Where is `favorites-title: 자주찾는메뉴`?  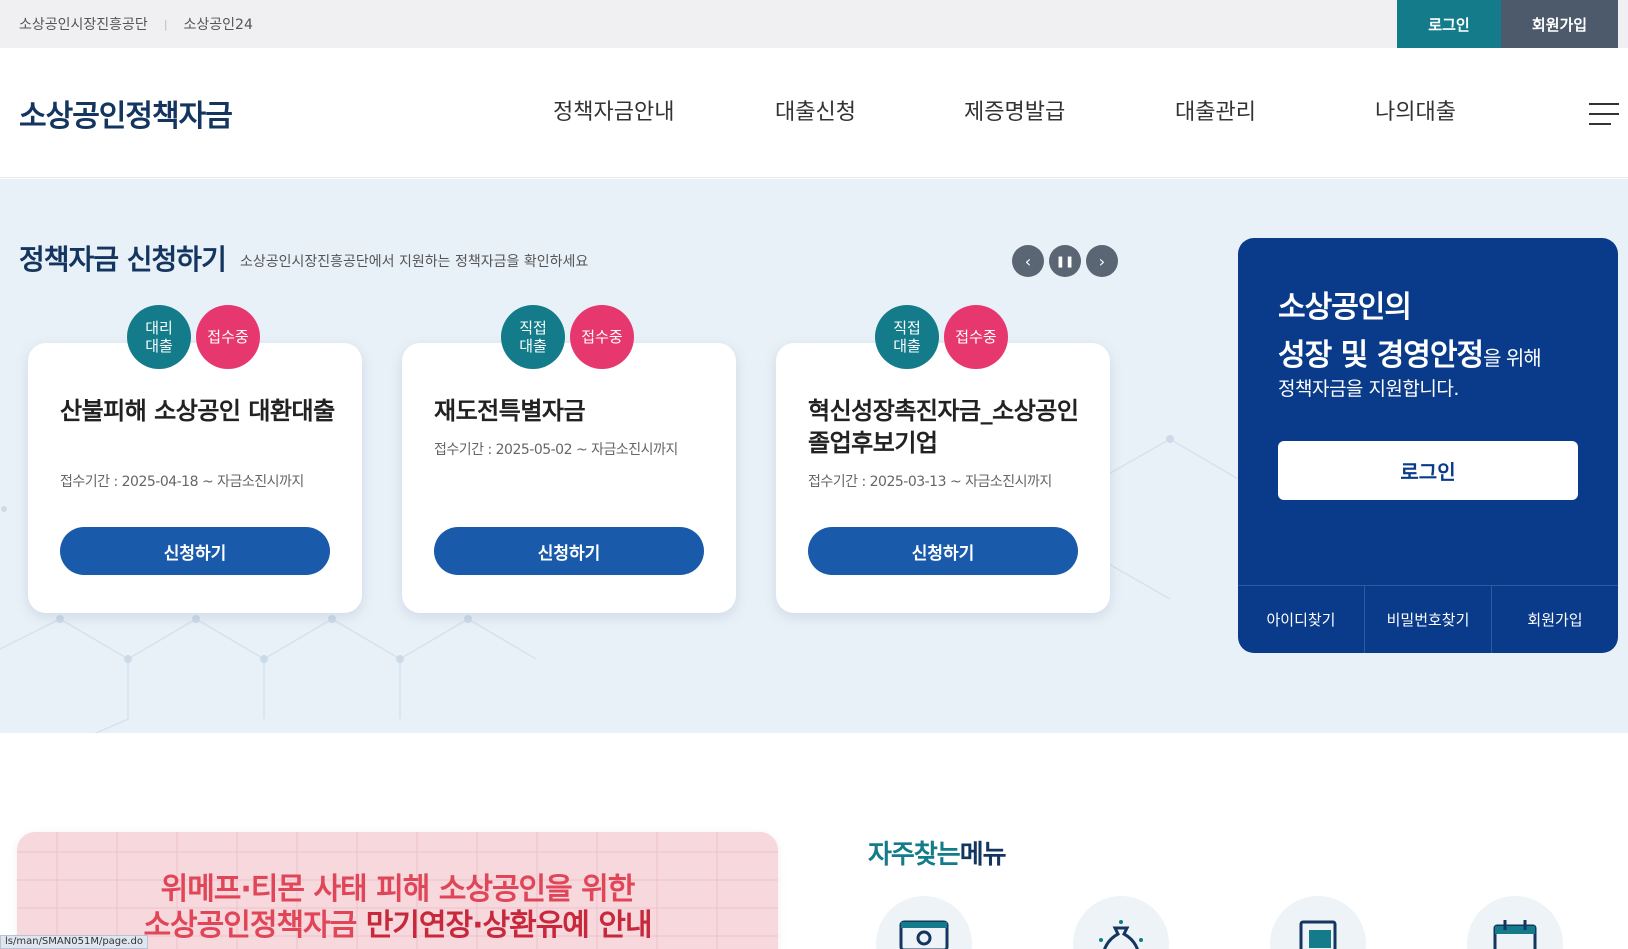
favorites-title: 자주찾는메뉴 is located at coordinates (937, 852).